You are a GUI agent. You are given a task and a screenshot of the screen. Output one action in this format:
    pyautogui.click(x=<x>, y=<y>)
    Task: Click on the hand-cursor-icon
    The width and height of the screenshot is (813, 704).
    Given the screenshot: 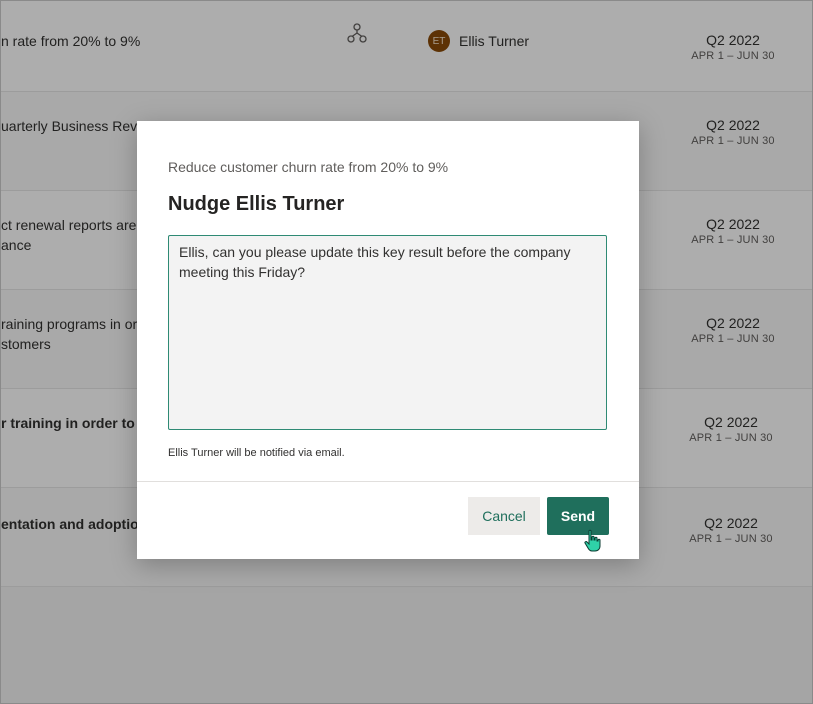 What is the action you would take?
    pyautogui.click(x=593, y=541)
    